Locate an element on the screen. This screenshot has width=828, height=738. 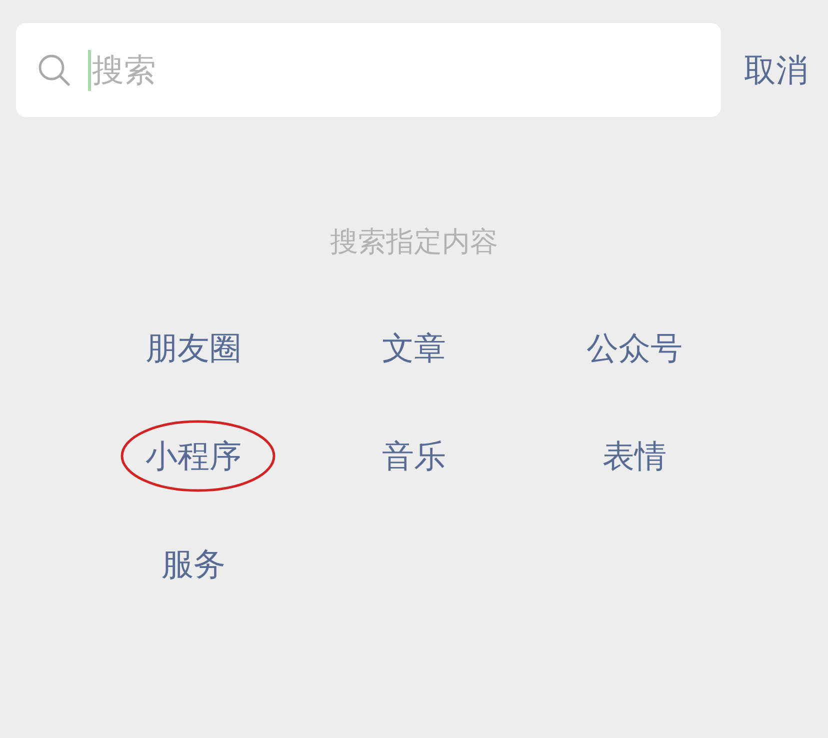
cancel-button: 取消 is located at coordinates (776, 70).